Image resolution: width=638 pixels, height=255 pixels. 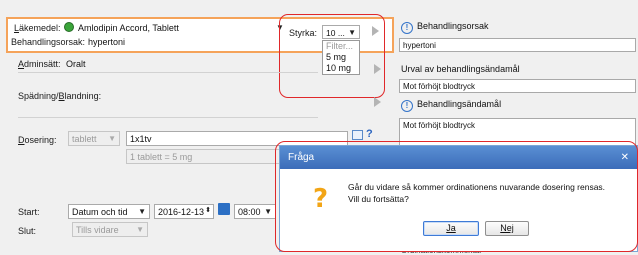 I want to click on dosage-schedule-icon, so click(x=357, y=135).